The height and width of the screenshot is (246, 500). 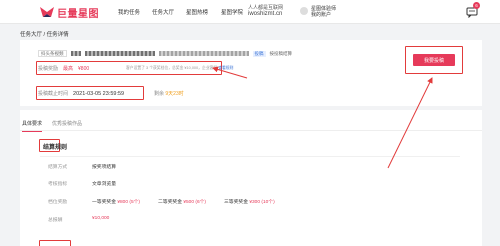 What do you see at coordinates (163, 12) in the screenshot?
I see `nav-task-hall: 任务大厅` at bounding box center [163, 12].